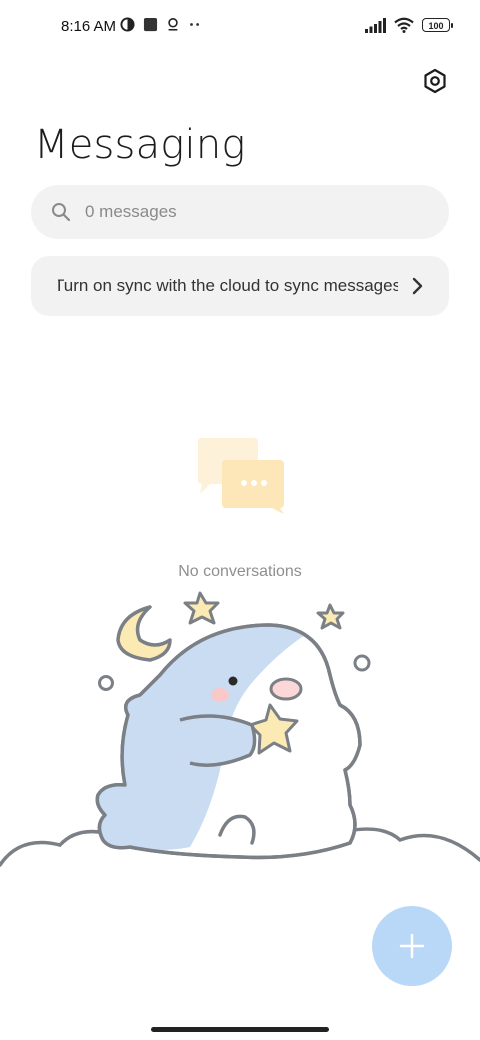  Describe the element at coordinates (404, 25) in the screenshot. I see `wifi-icon` at that location.